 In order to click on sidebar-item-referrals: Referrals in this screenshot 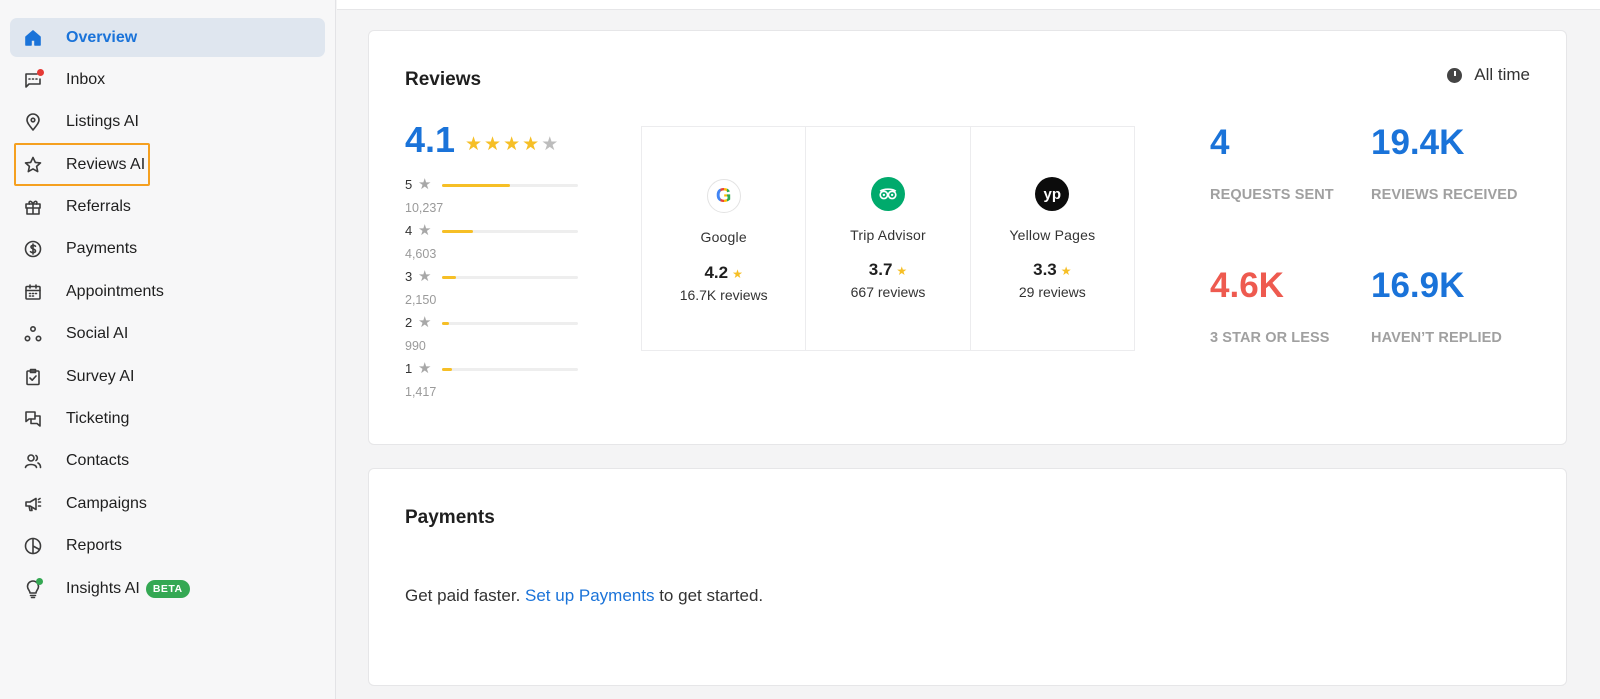, I will do `click(167, 207)`.